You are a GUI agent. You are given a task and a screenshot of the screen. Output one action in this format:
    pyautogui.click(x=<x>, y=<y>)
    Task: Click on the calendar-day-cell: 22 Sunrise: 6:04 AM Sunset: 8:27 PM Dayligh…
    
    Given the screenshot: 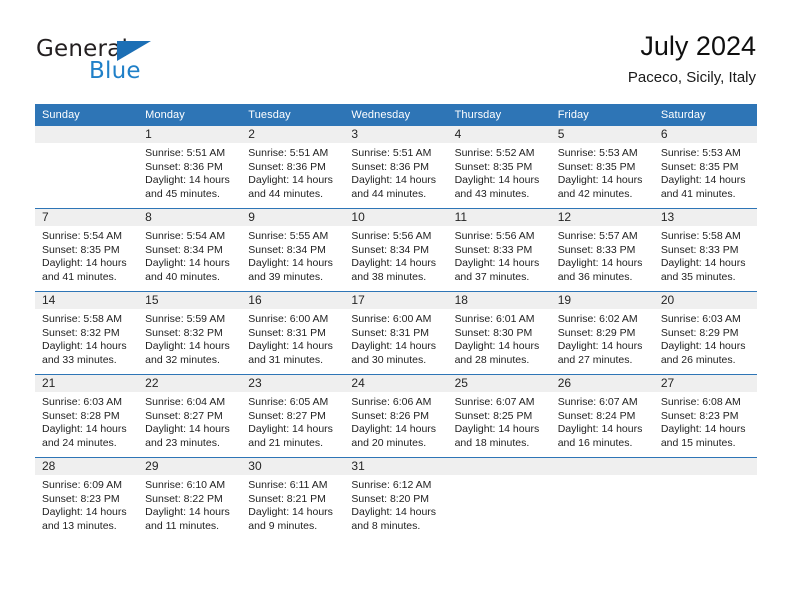 What is the action you would take?
    pyautogui.click(x=190, y=416)
    